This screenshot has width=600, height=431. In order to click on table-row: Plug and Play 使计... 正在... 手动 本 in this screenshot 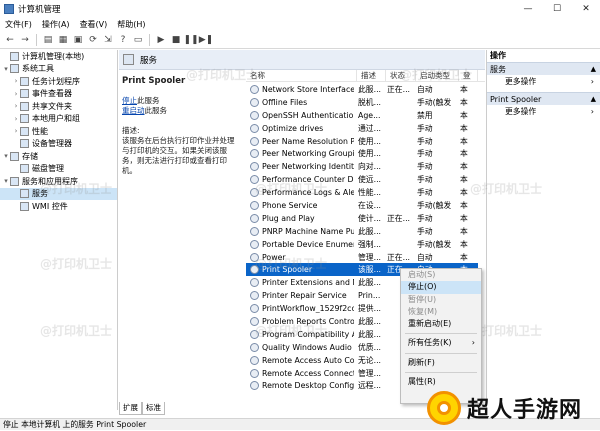, I will do `click(362, 218)`.